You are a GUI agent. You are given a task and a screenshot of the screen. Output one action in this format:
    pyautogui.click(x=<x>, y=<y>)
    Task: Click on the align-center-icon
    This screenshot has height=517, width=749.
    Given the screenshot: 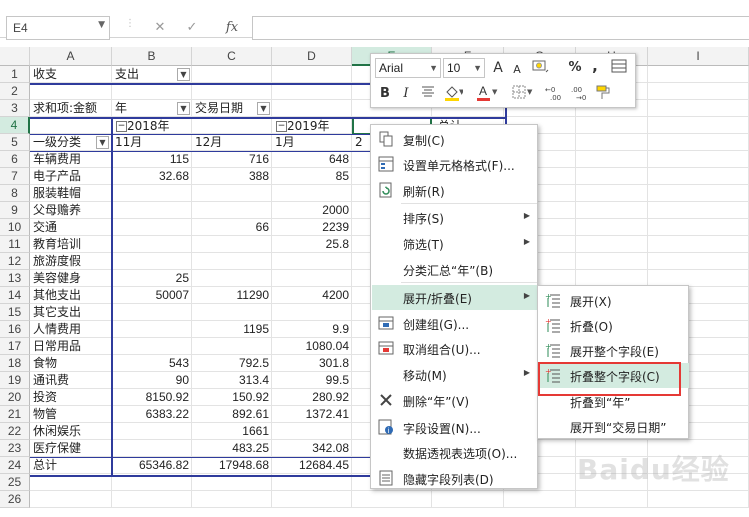 What is the action you would take?
    pyautogui.click(x=428, y=94)
    